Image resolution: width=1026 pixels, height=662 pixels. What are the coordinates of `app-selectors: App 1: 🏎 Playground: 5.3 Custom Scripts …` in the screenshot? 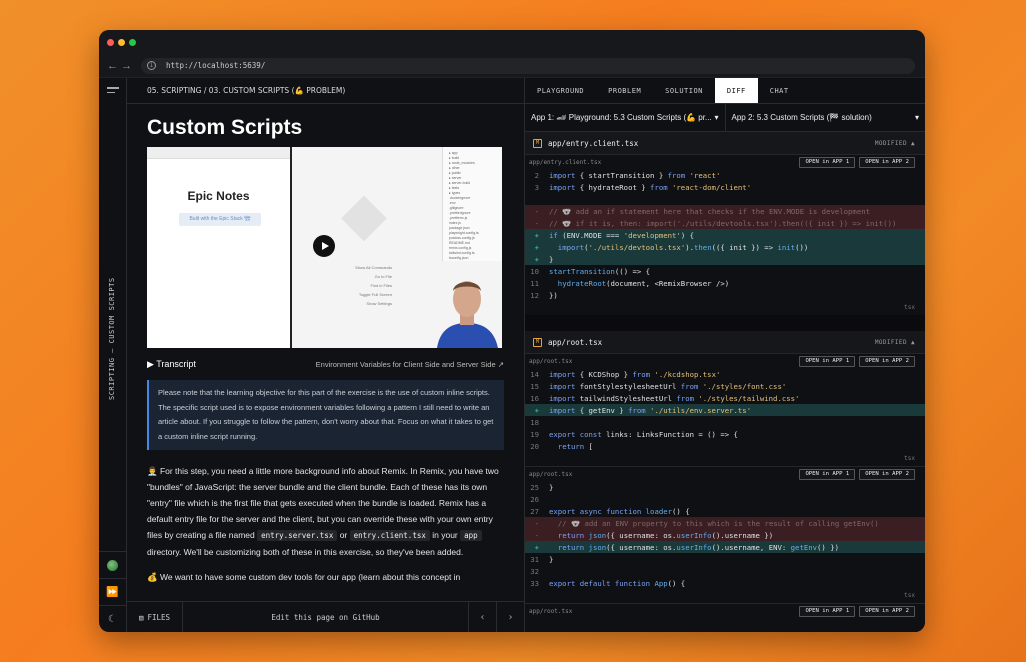 It's located at (725, 118).